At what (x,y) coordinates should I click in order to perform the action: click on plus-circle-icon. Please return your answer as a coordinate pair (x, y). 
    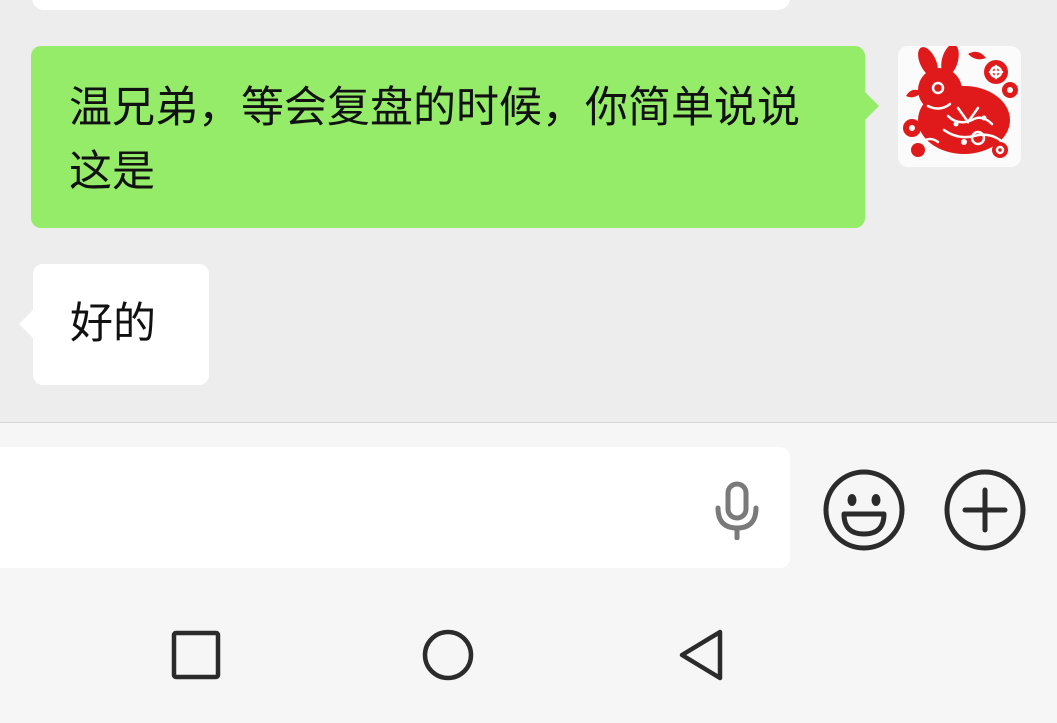
    Looking at the image, I should click on (985, 510).